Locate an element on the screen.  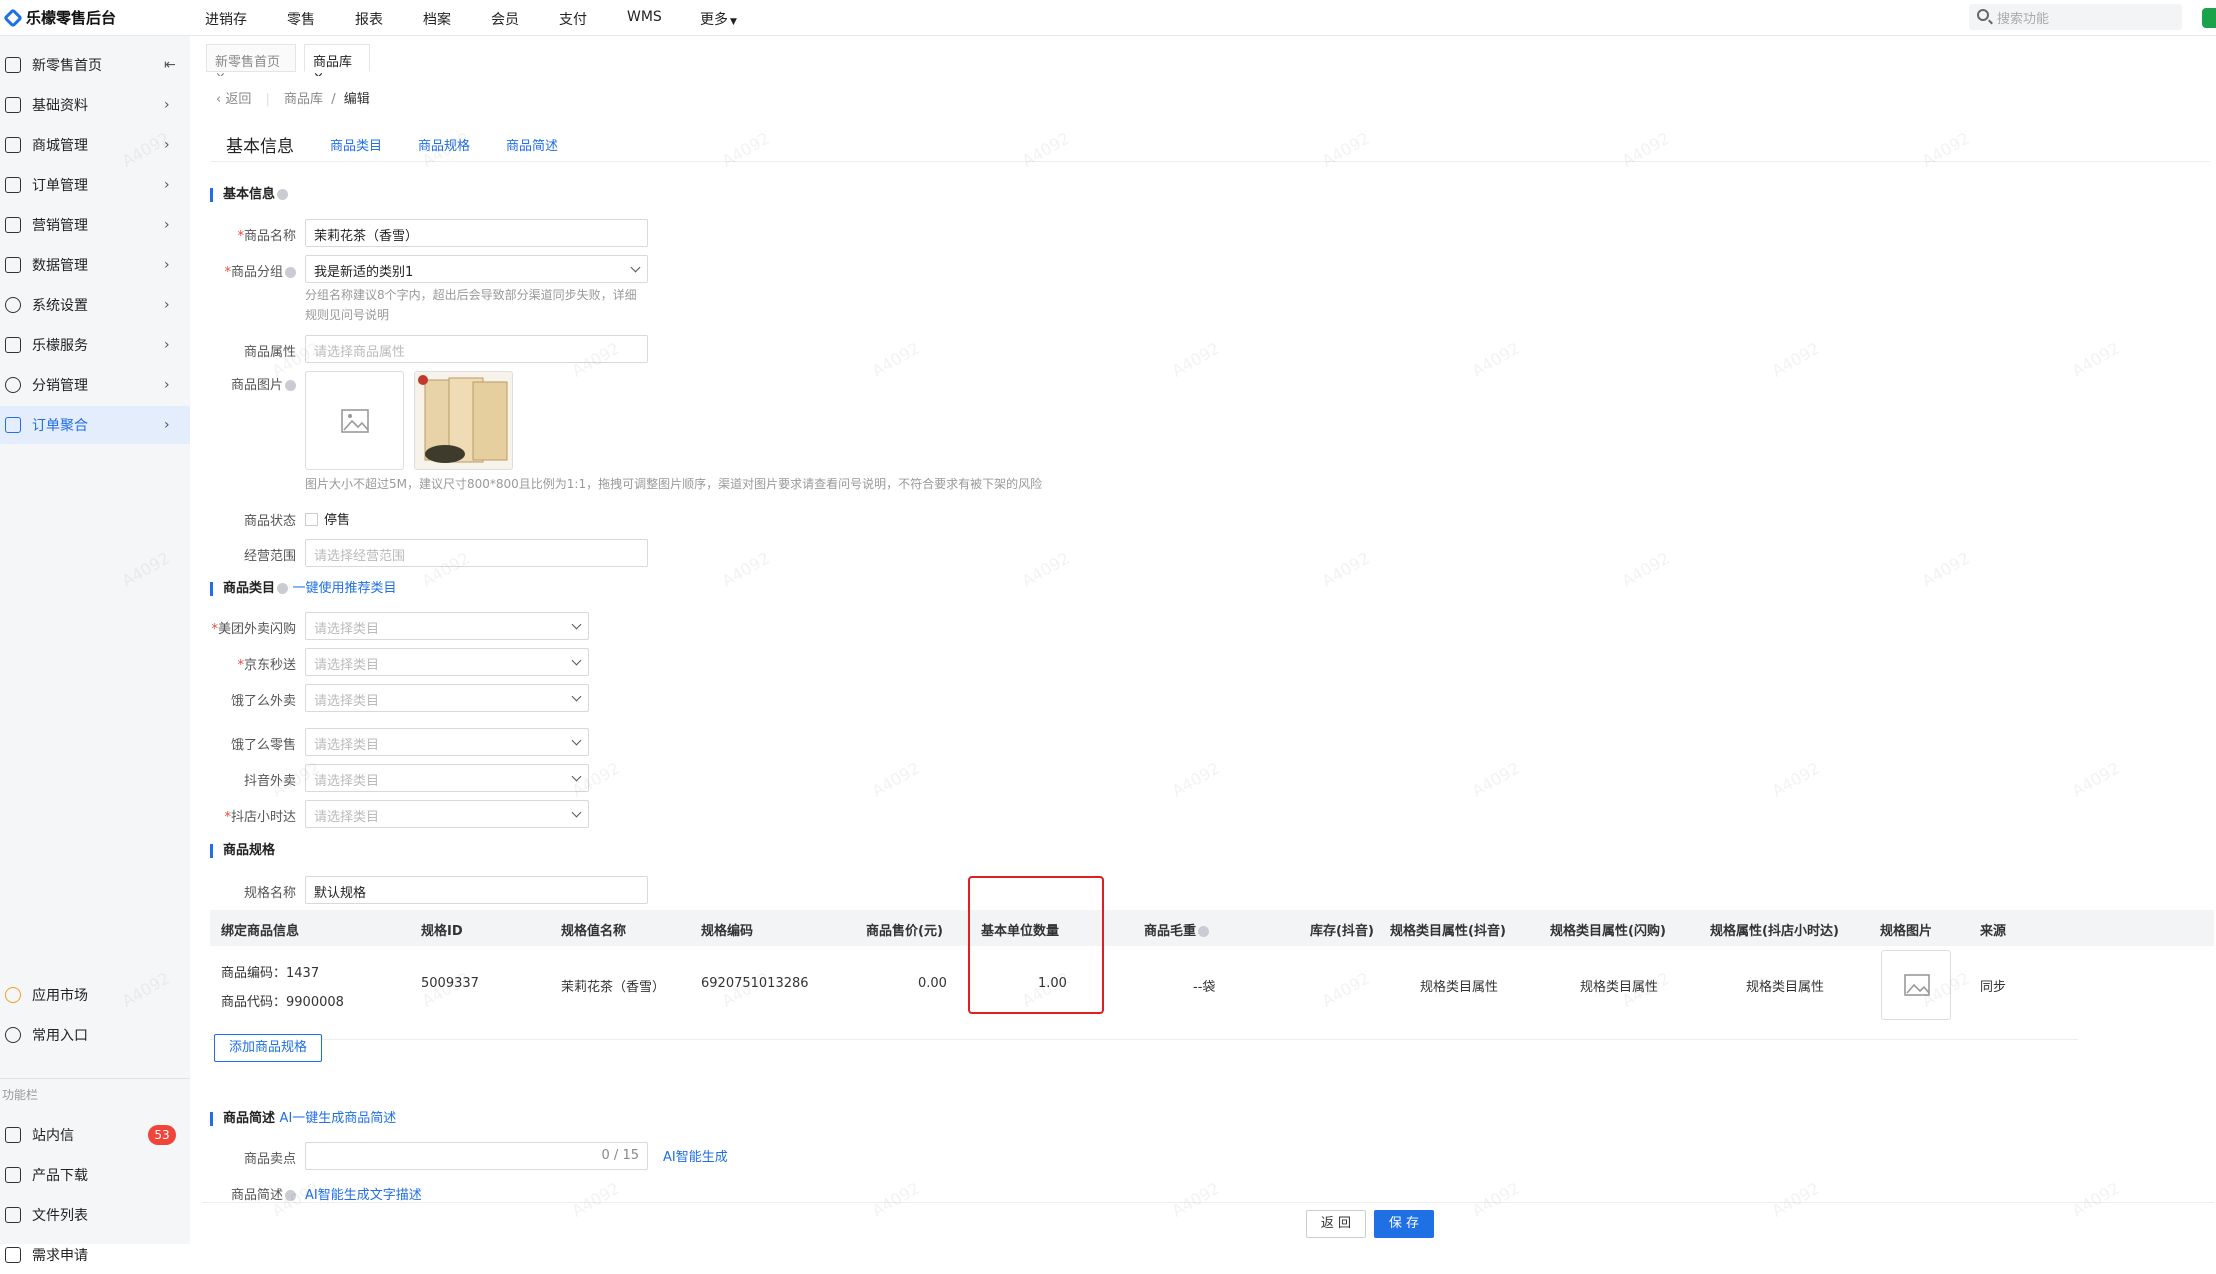
section-category: 商品类目 一键使用推荐类目 is located at coordinates (303, 589).